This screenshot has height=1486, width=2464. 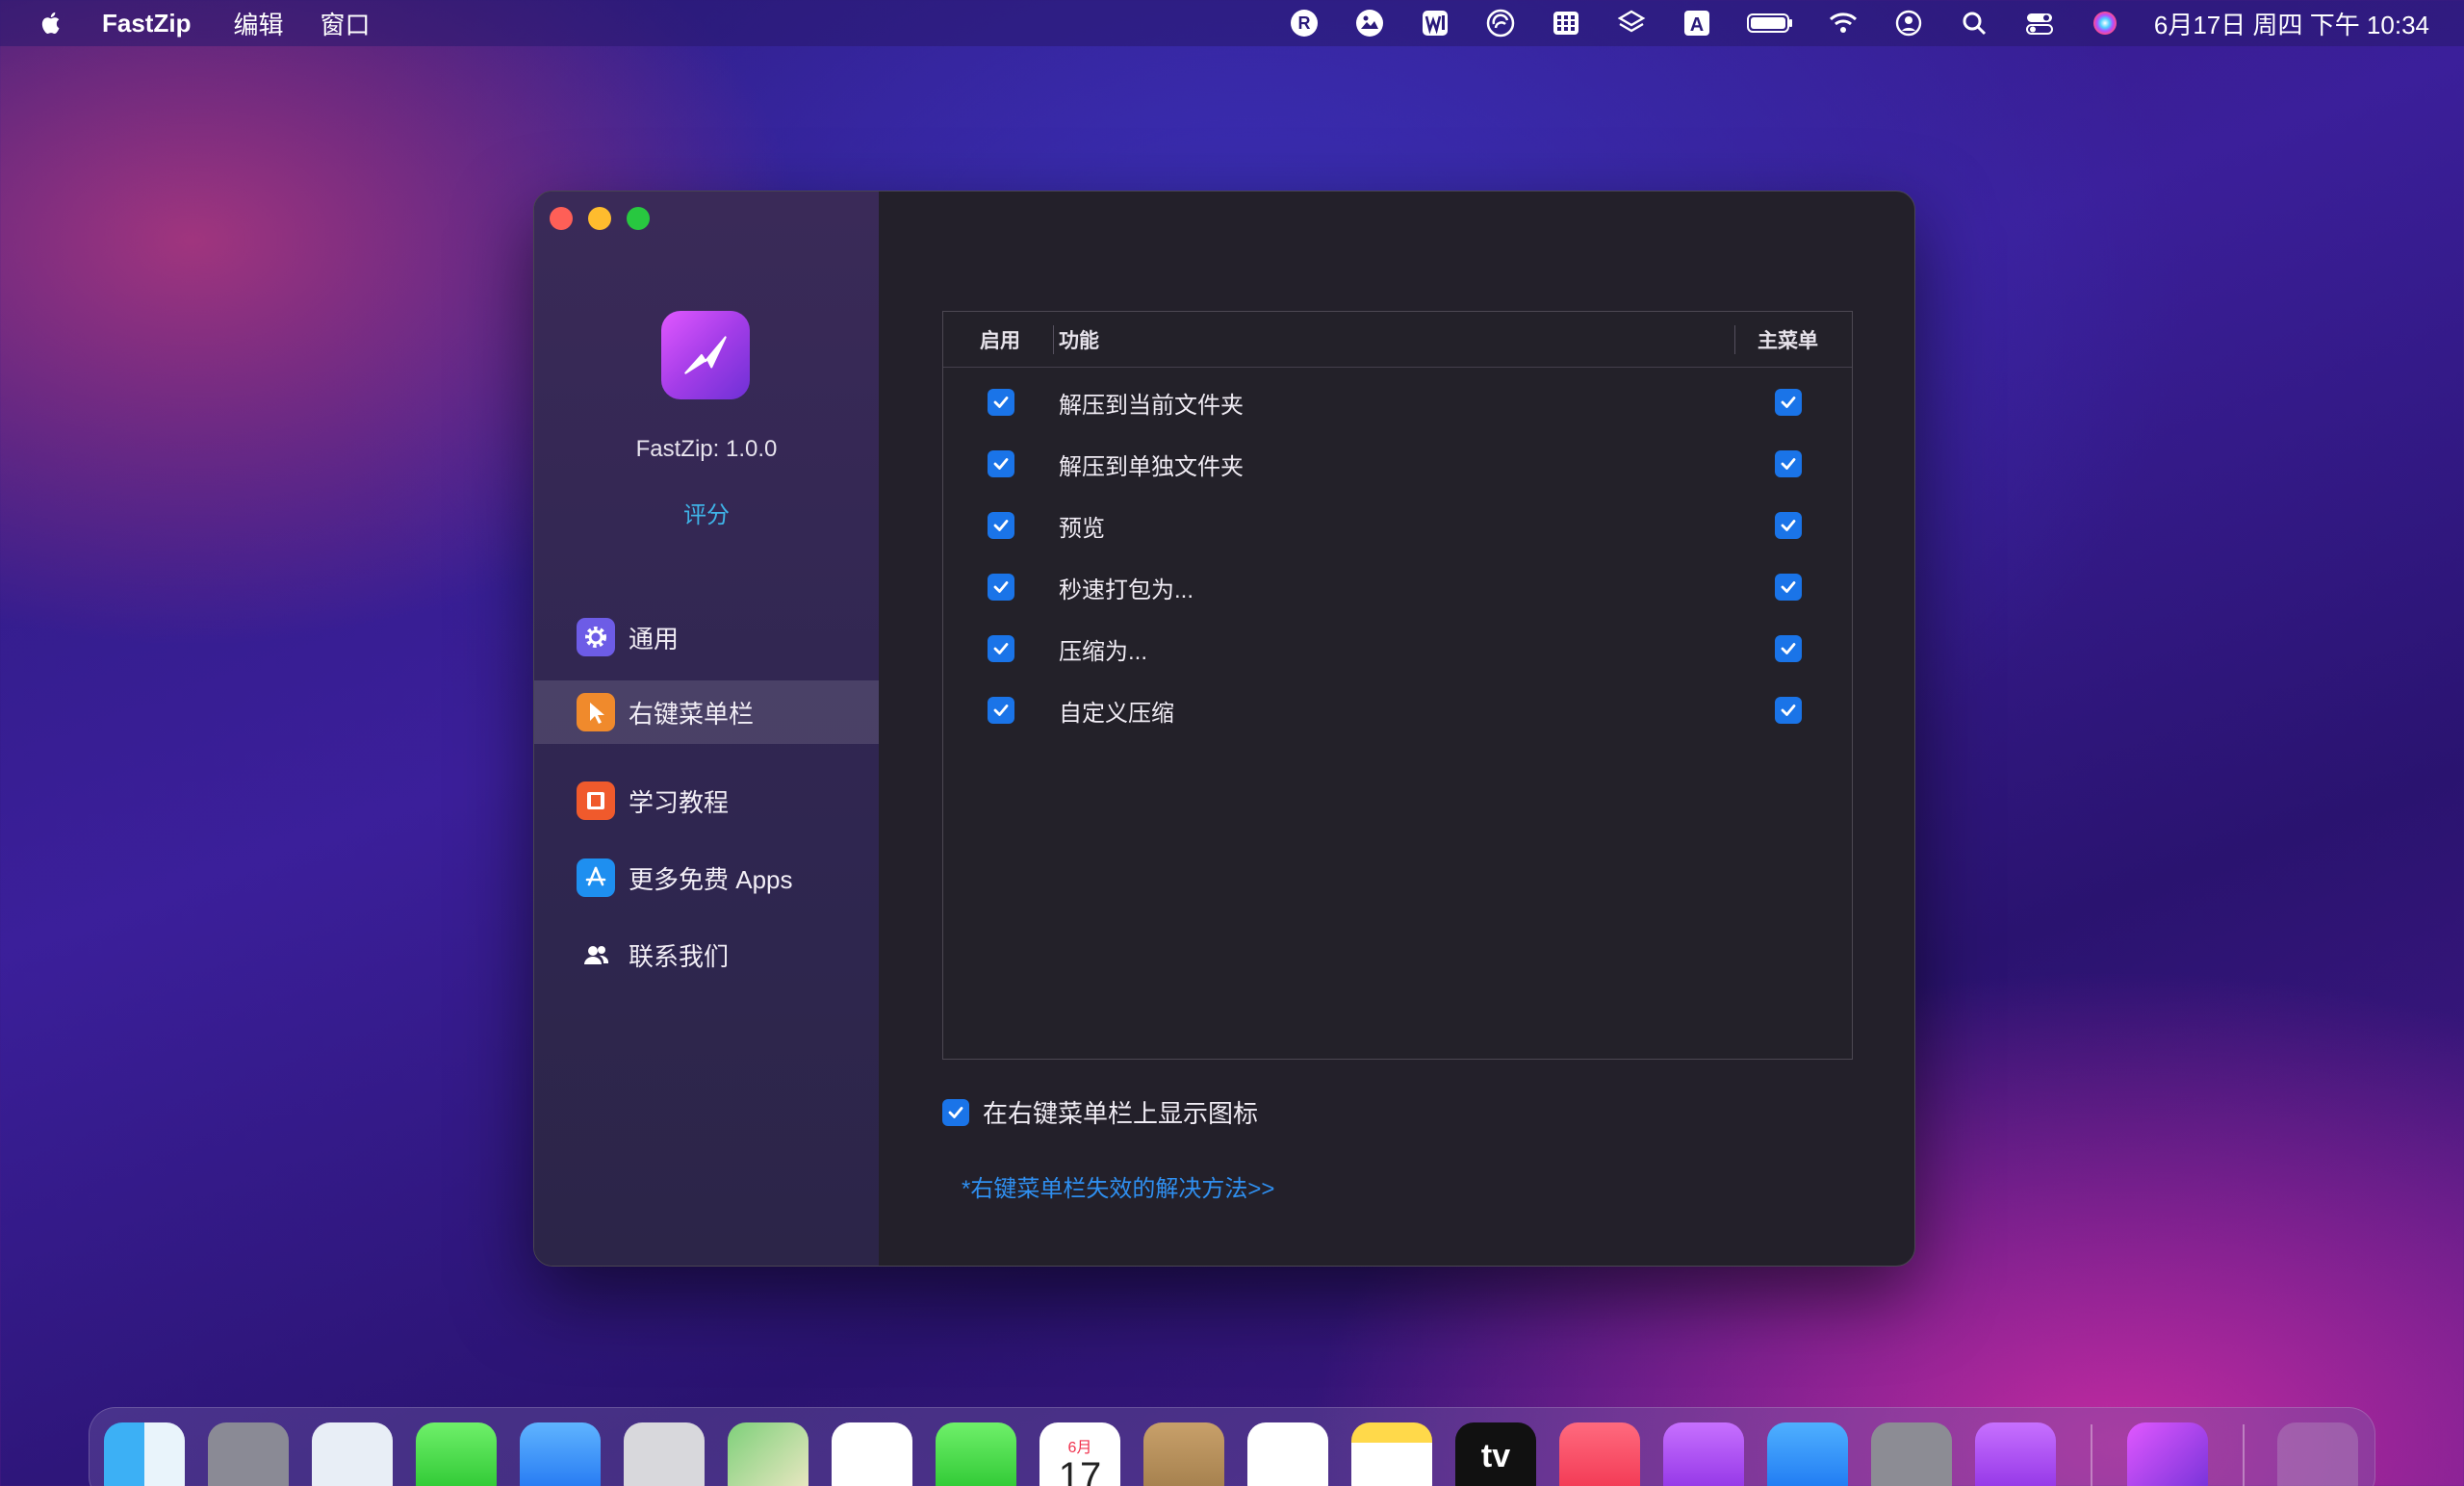 What do you see at coordinates (1079, 339) in the screenshot?
I see `header-function: 功能` at bounding box center [1079, 339].